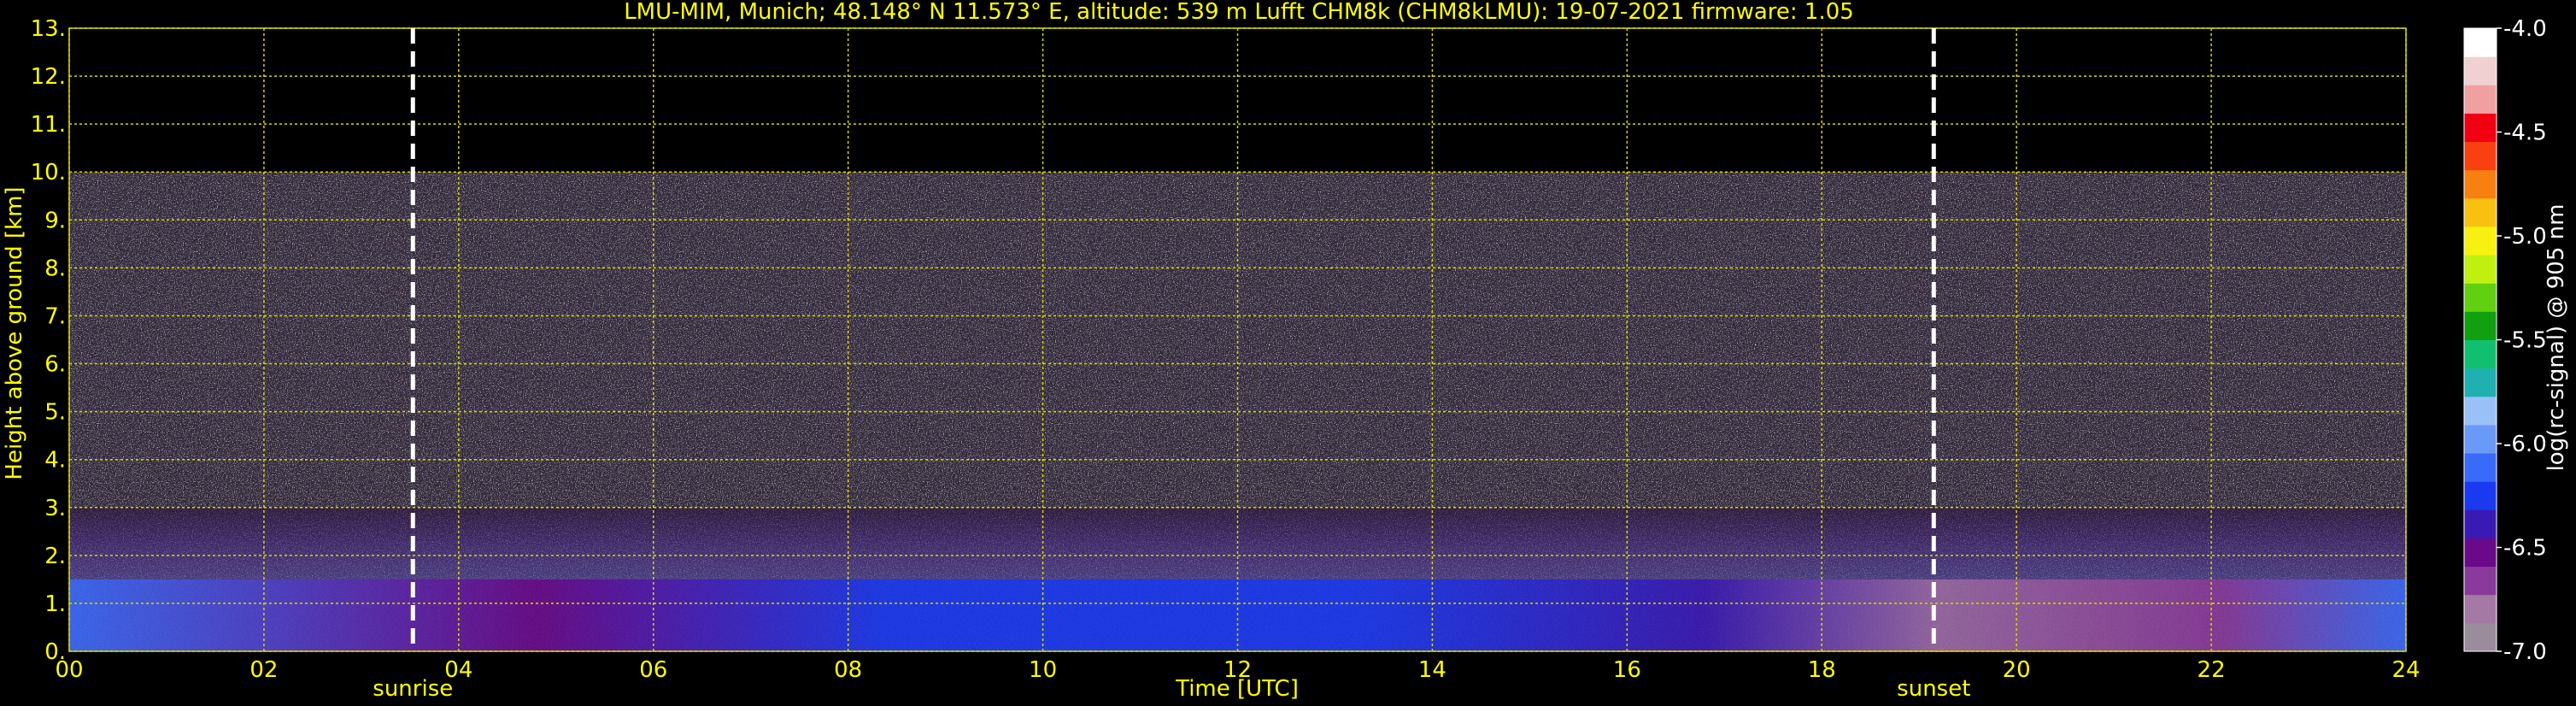  What do you see at coordinates (48, 125) in the screenshot?
I see `y-tick-label: 11.` at bounding box center [48, 125].